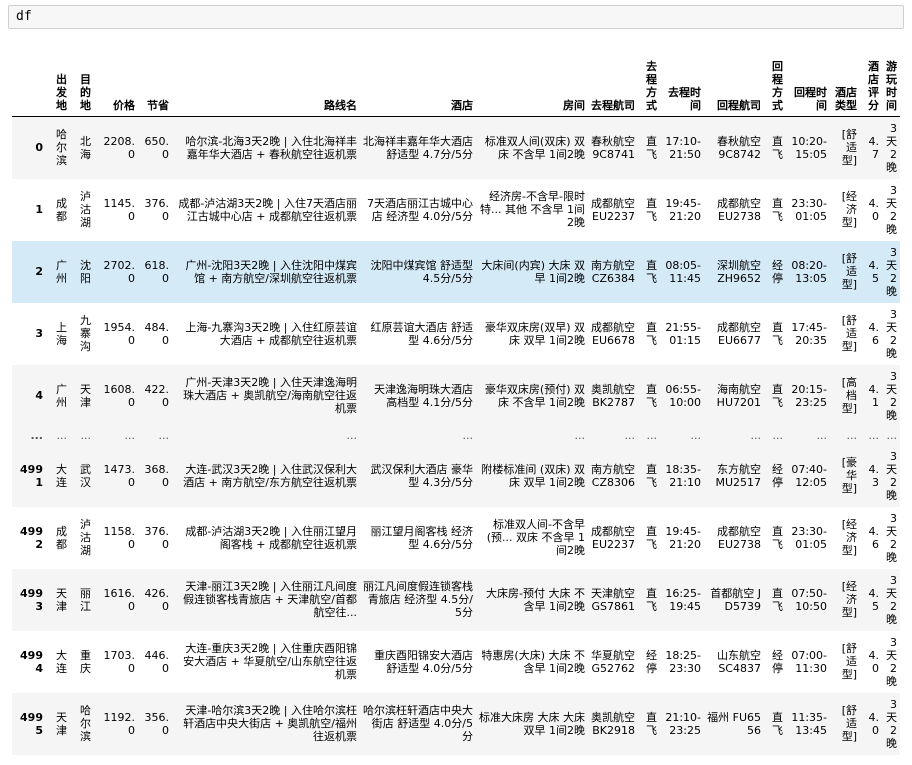 The image size is (912, 765). Describe the element at coordinates (613, 81) in the screenshot. I see `column-header: 去程航司` at that location.